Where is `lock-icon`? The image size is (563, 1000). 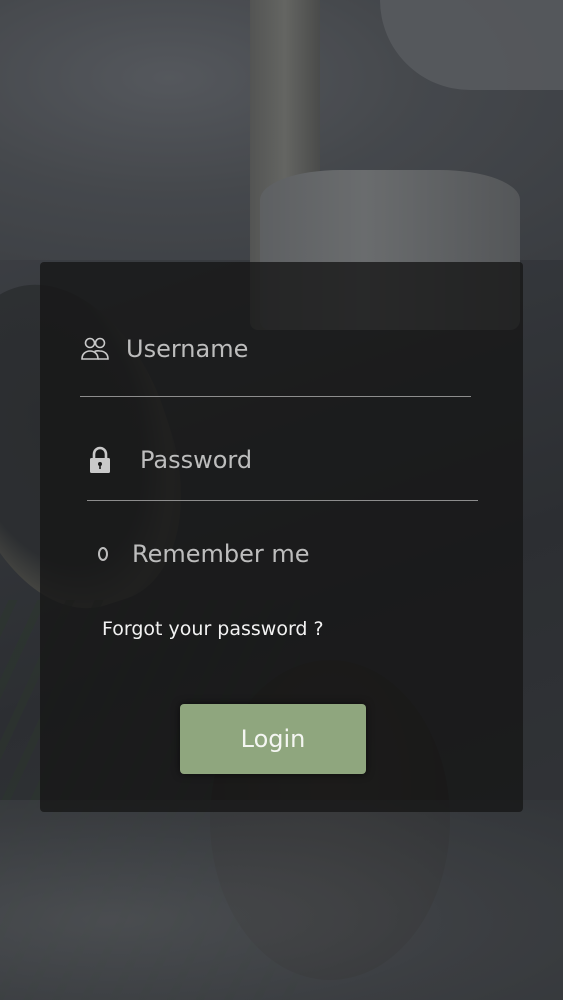 lock-icon is located at coordinates (103, 460).